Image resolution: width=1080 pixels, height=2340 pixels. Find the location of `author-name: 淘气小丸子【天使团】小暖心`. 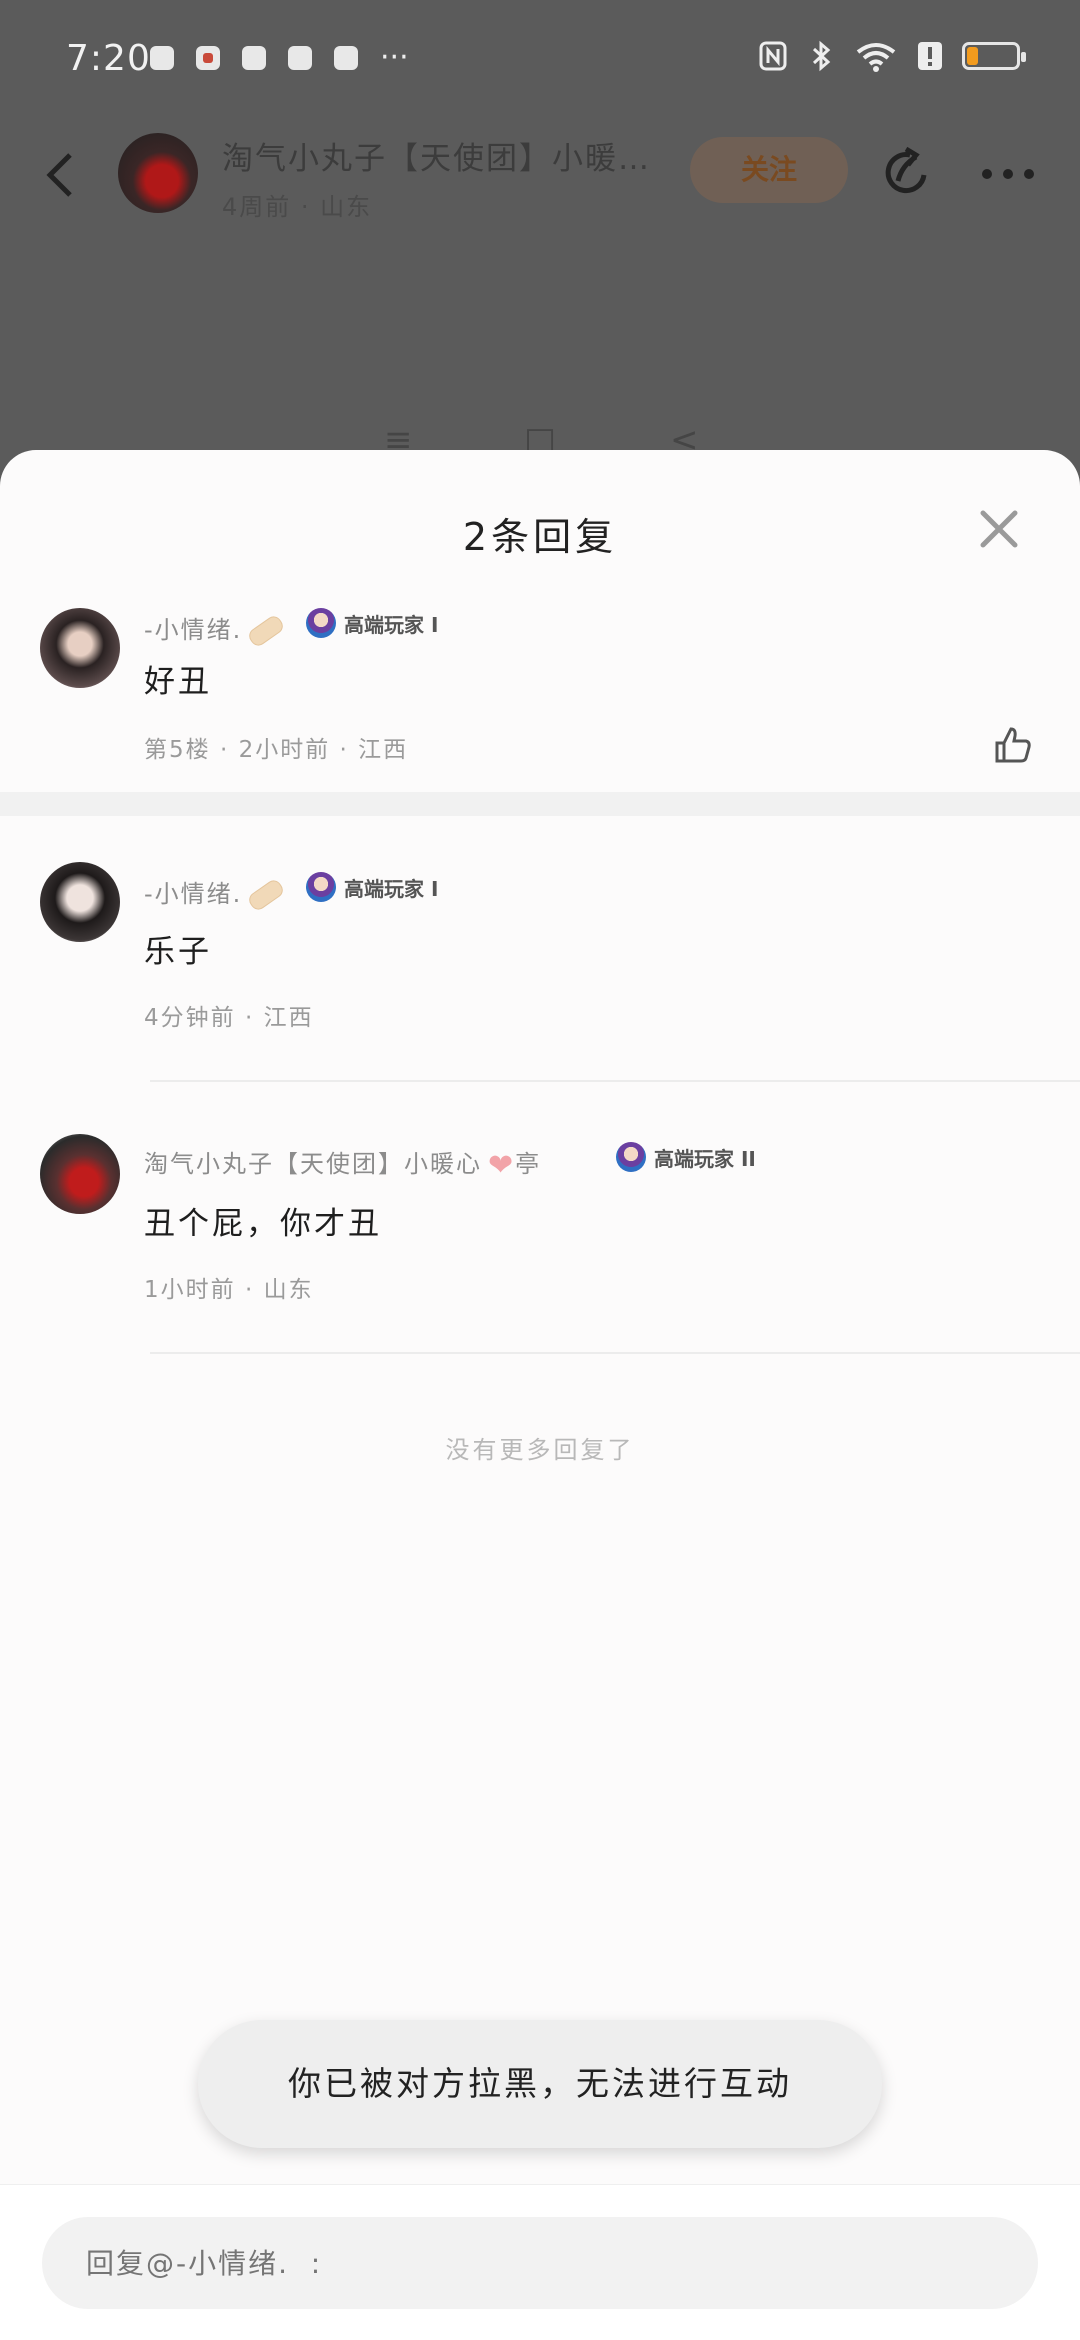

author-name: 淘气小丸子【天使团】小暖心 is located at coordinates (313, 1164).